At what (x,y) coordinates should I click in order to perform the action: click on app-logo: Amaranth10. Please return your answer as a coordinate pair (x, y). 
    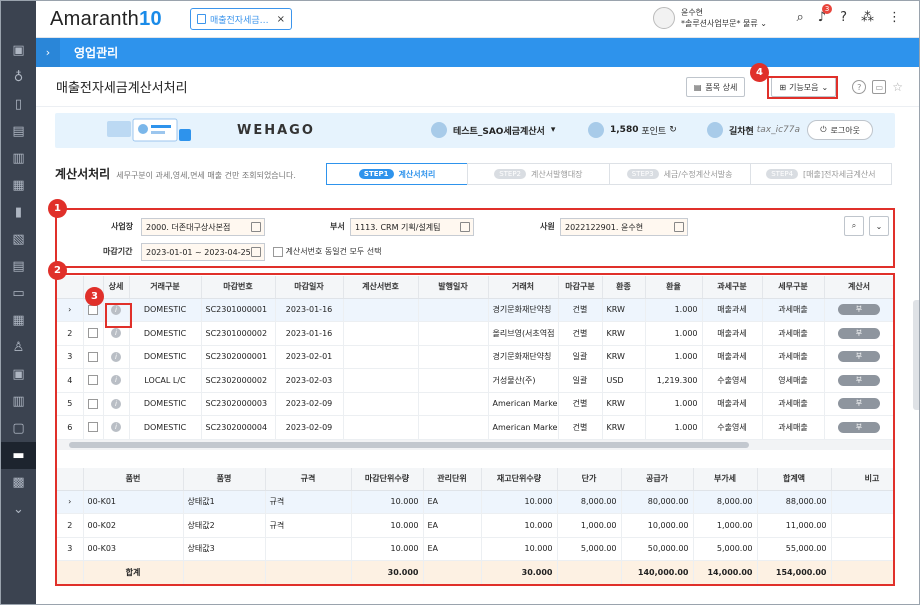
    Looking at the image, I should click on (106, 19).